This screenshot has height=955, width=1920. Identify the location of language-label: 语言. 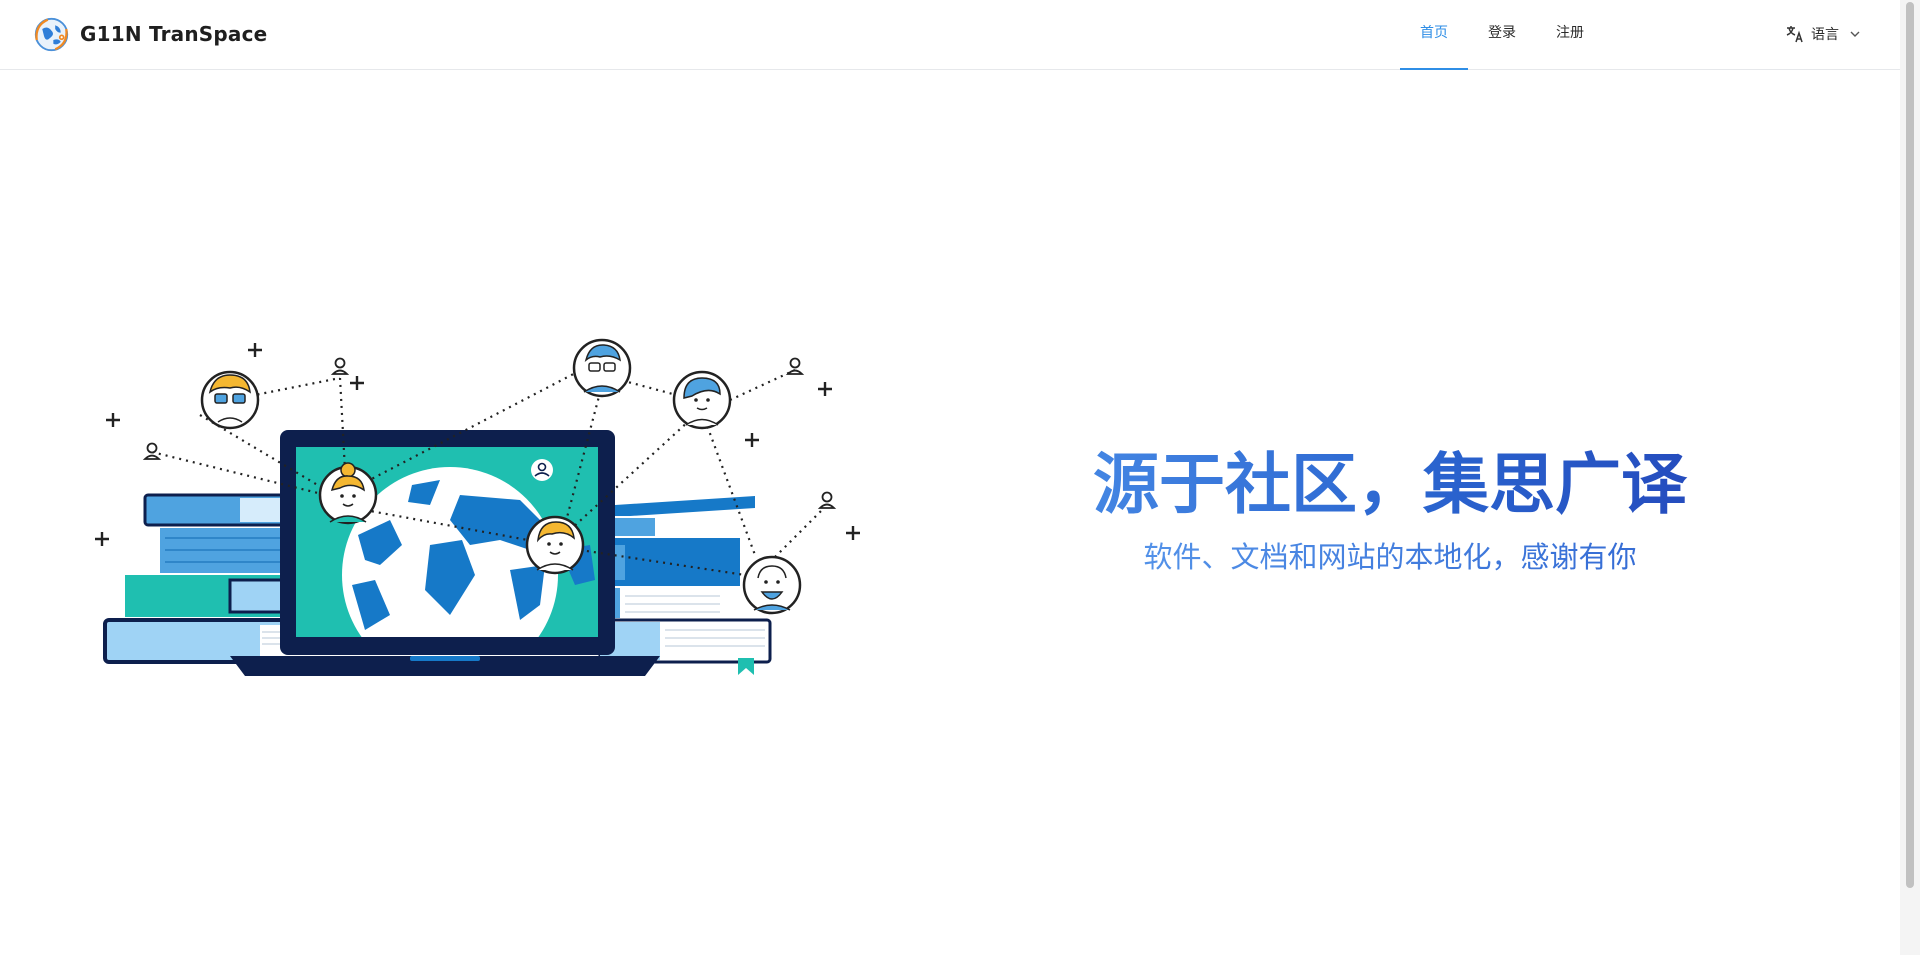
(1825, 35).